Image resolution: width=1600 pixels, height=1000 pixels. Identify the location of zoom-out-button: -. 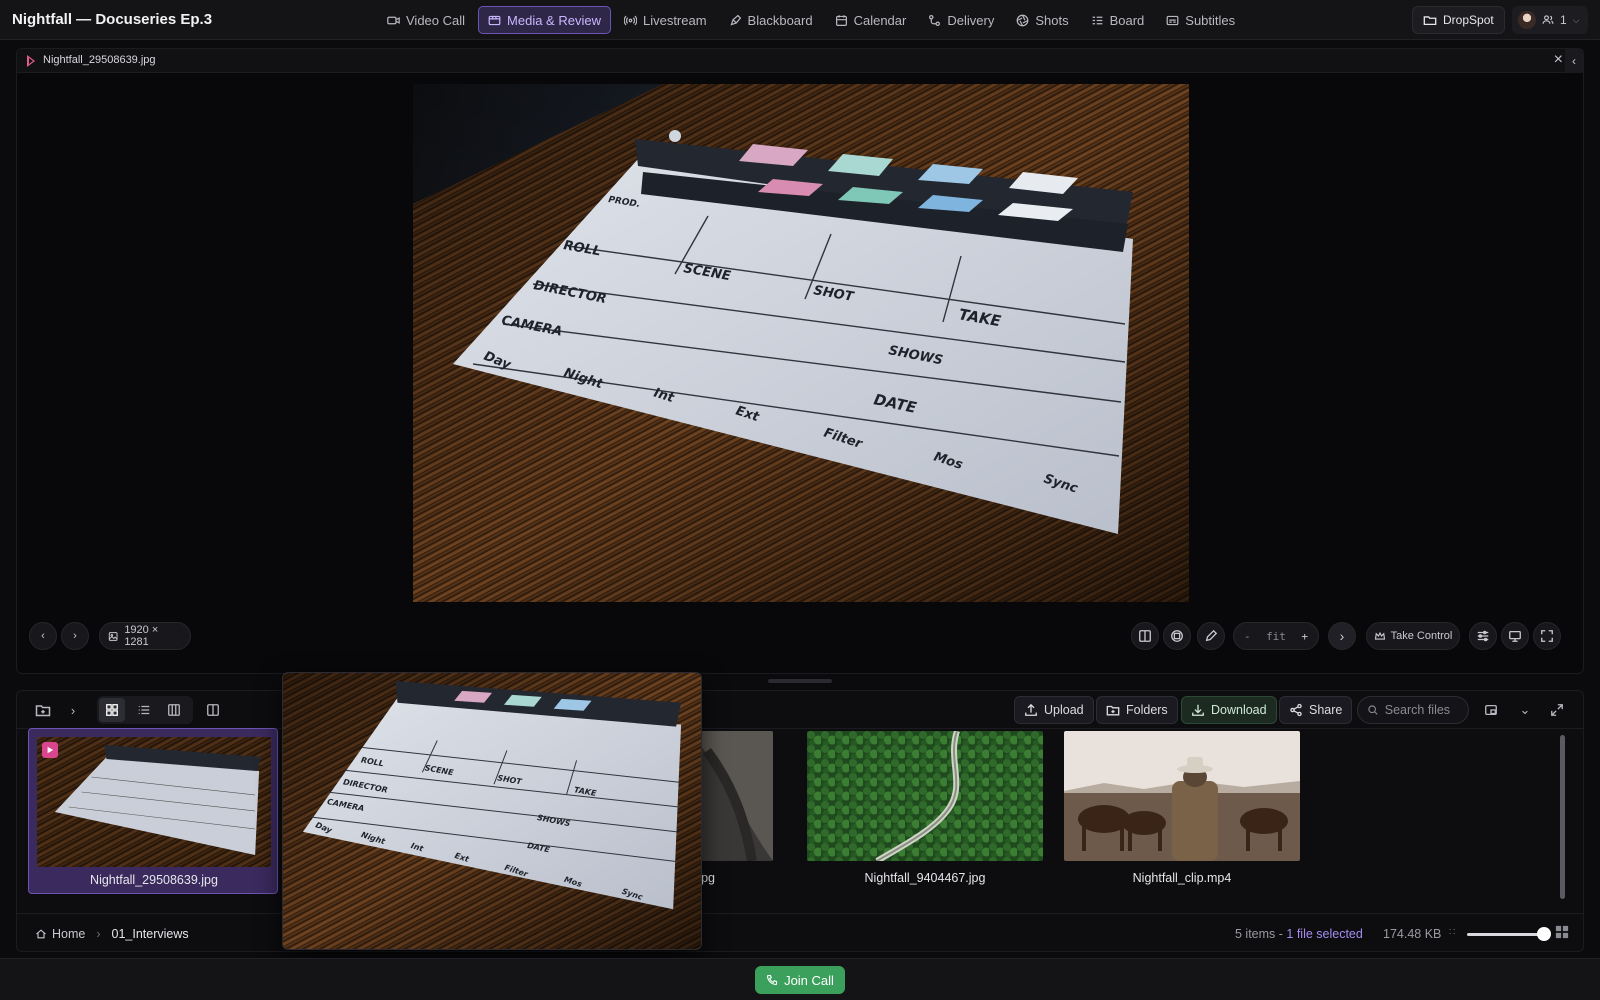
(1247, 636).